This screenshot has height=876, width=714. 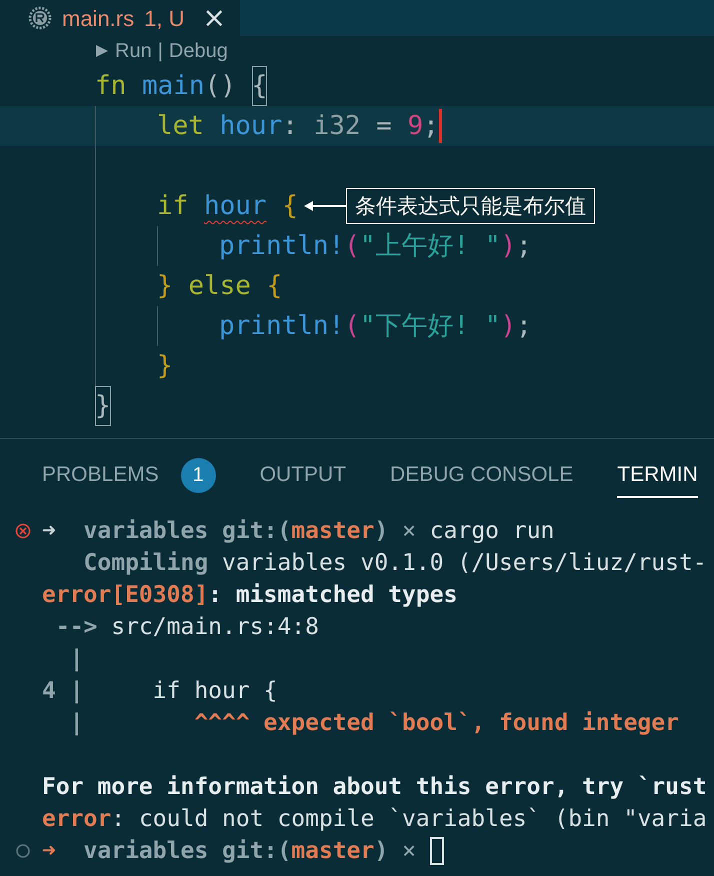 What do you see at coordinates (375, 246) in the screenshot?
I see `code-line: println!("上午好! ");` at bounding box center [375, 246].